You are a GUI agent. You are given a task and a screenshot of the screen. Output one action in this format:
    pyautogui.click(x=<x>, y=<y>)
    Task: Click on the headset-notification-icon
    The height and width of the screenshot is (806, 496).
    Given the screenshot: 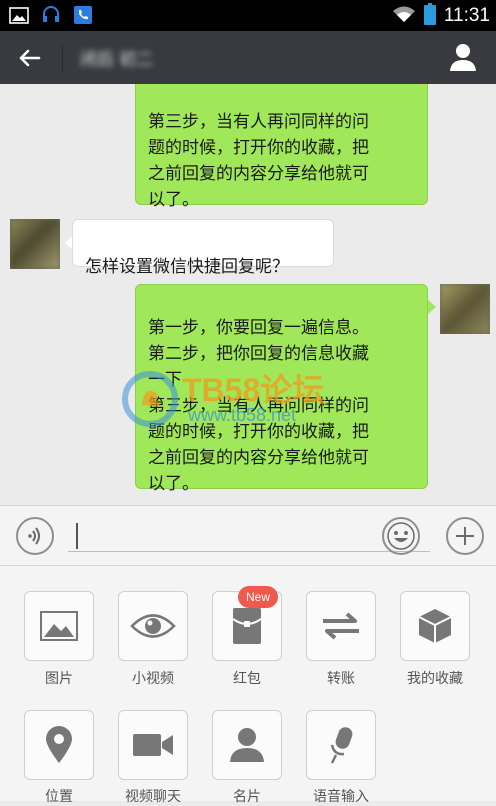 What is the action you would take?
    pyautogui.click(x=51, y=15)
    